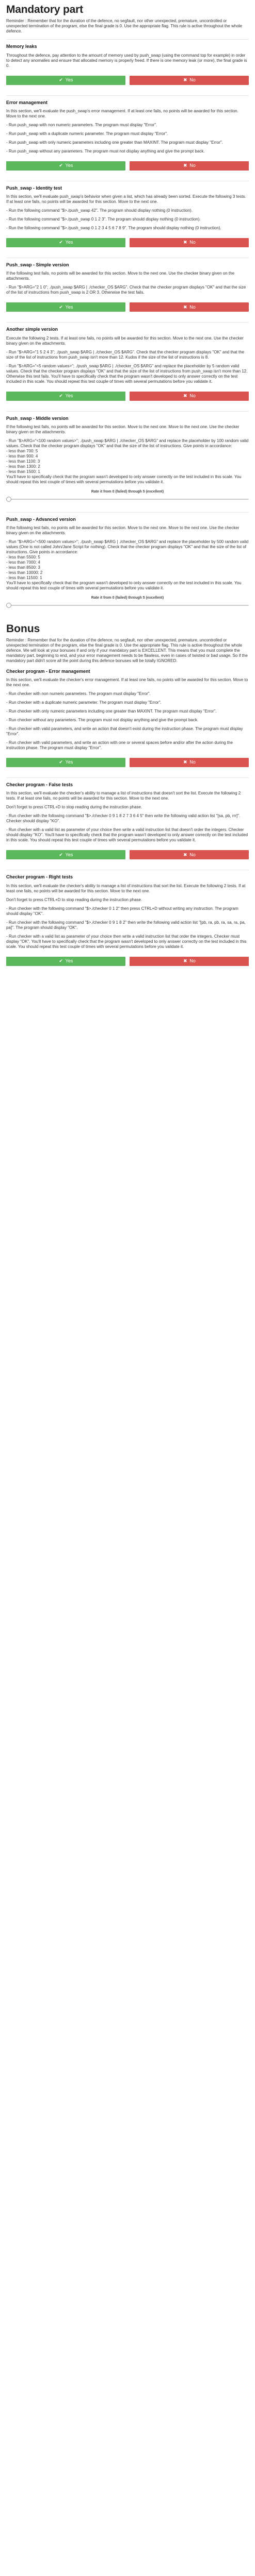 This screenshot has width=255, height=2576. I want to click on section-title: Push_swap - Simple version, so click(128, 263).